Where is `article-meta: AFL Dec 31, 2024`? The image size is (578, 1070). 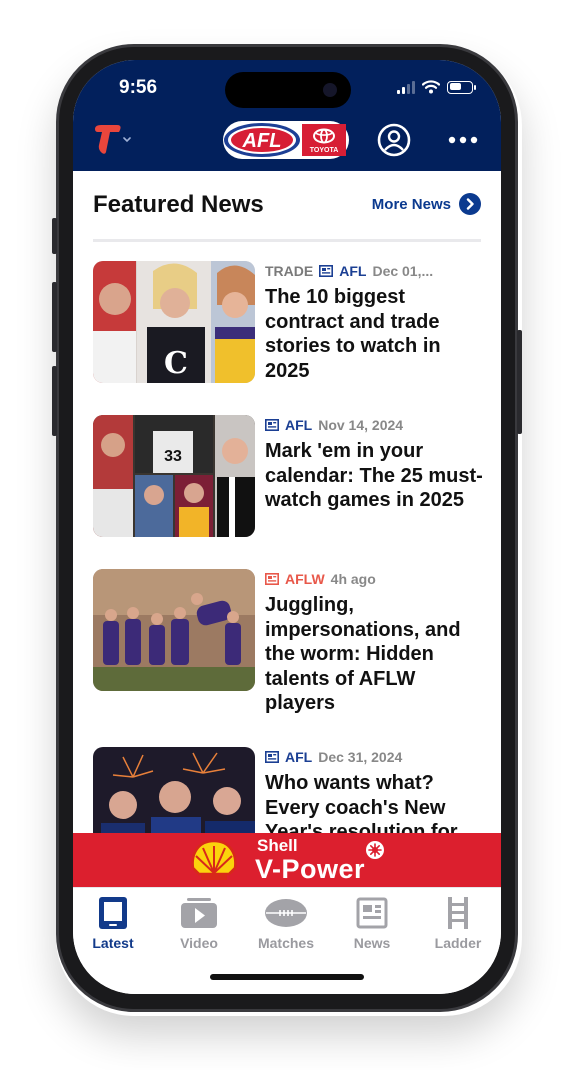
article-meta: AFL Dec 31, 2024 is located at coordinates (333, 757).